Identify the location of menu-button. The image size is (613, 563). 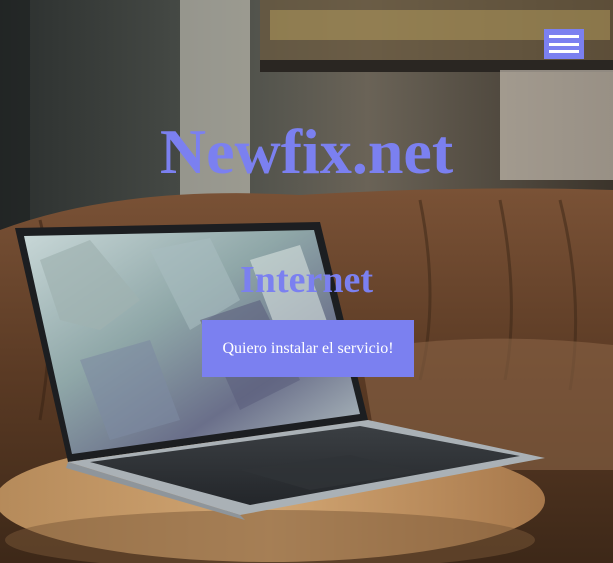
(564, 44).